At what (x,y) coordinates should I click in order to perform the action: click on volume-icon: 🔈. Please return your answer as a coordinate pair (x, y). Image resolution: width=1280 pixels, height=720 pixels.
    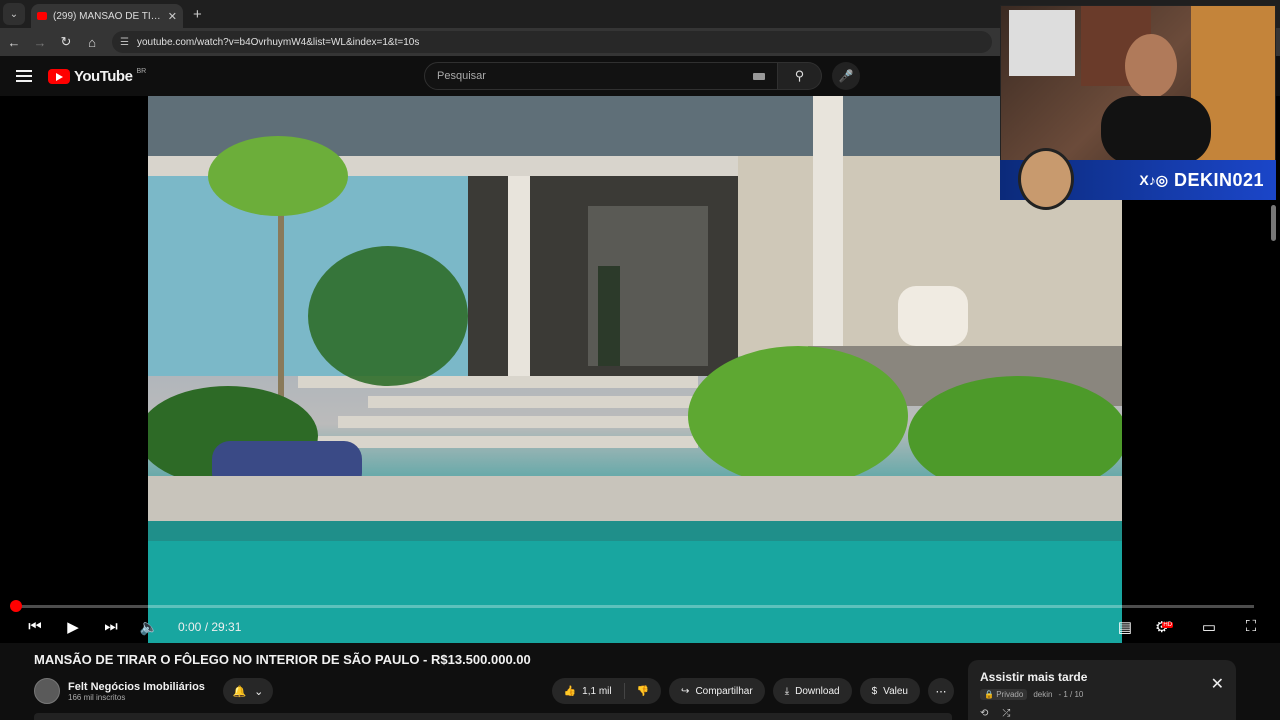
    Looking at the image, I should click on (149, 627).